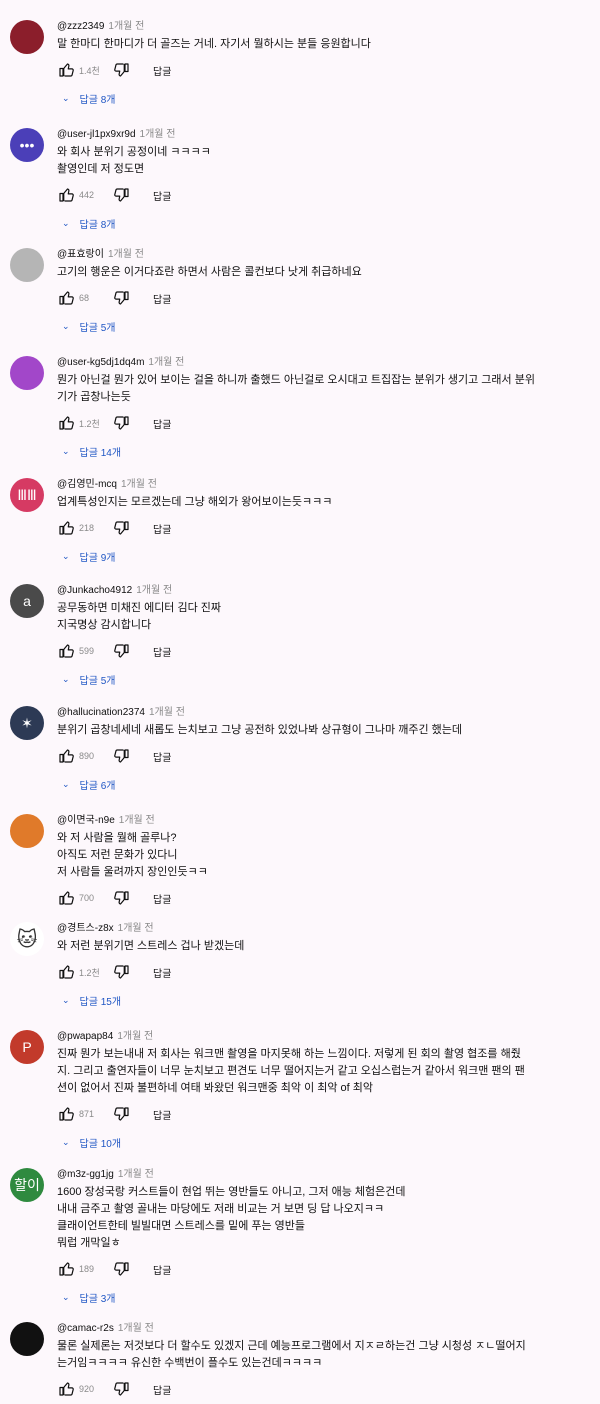 The width and height of the screenshot is (600, 1404). Describe the element at coordinates (100, 362) in the screenshot. I see `comment-author: @user-kg5dj1dq4m` at that location.